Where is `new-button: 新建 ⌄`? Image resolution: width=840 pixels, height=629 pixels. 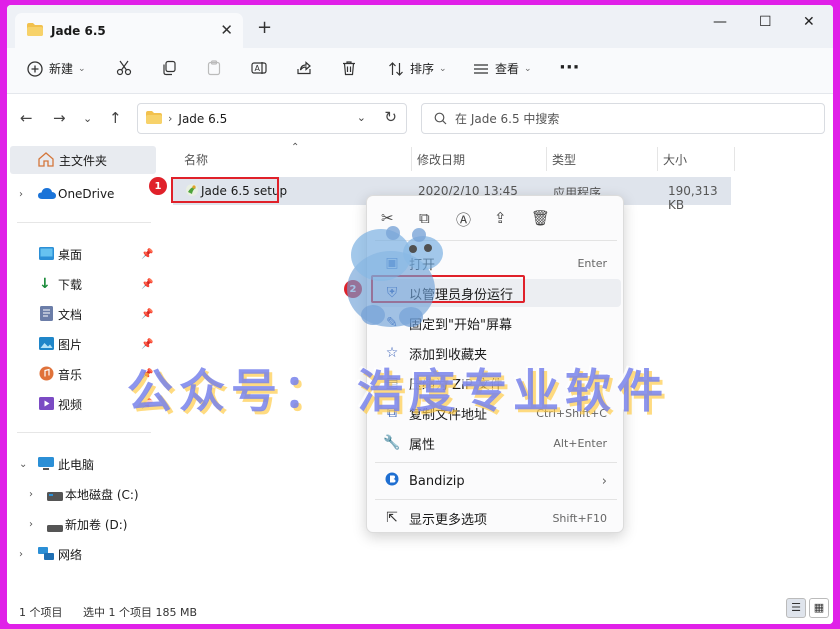 new-button: 新建 ⌄ is located at coordinates (56, 68).